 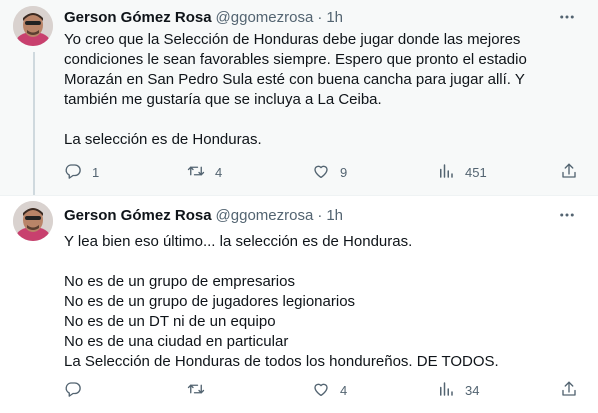 I want to click on reply-button, so click(x=78, y=390).